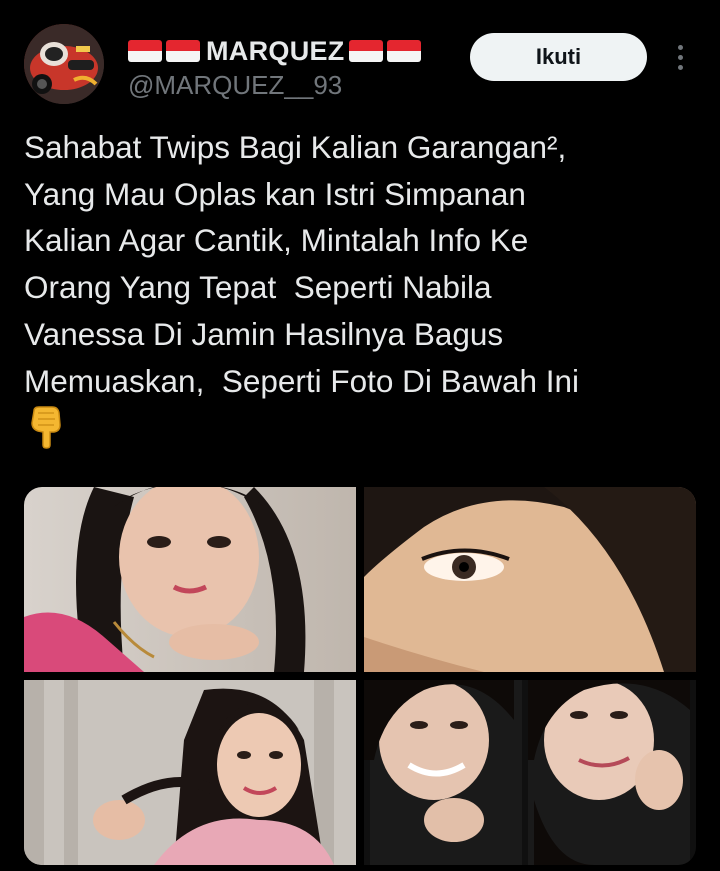 This screenshot has height=871, width=720. Describe the element at coordinates (530, 579) in the screenshot. I see `photo-close-up-eye` at that location.